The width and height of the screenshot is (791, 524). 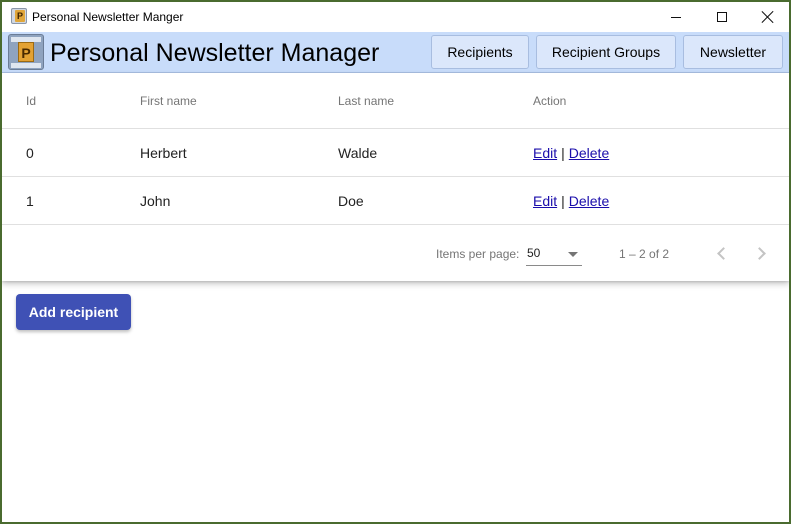 I want to click on items-per-page-select: 50, so click(x=554, y=254).